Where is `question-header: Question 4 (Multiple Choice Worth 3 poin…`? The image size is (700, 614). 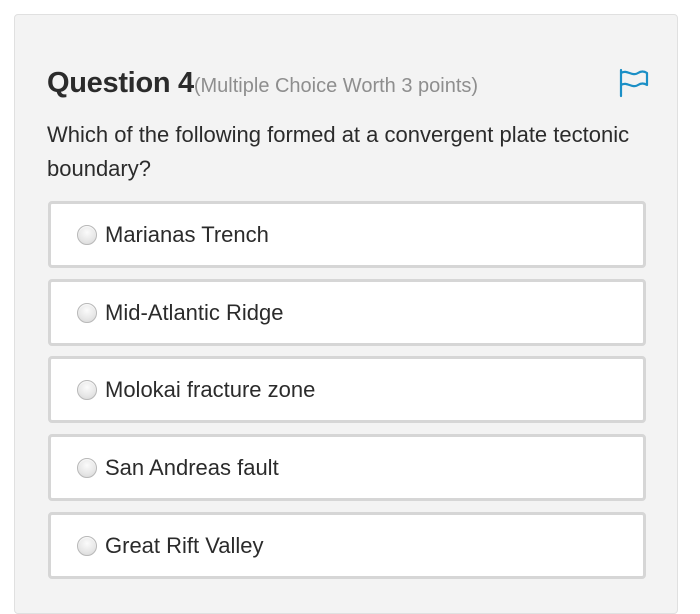
question-header: Question 4 (Multiple Choice Worth 3 poin… is located at coordinates (262, 83).